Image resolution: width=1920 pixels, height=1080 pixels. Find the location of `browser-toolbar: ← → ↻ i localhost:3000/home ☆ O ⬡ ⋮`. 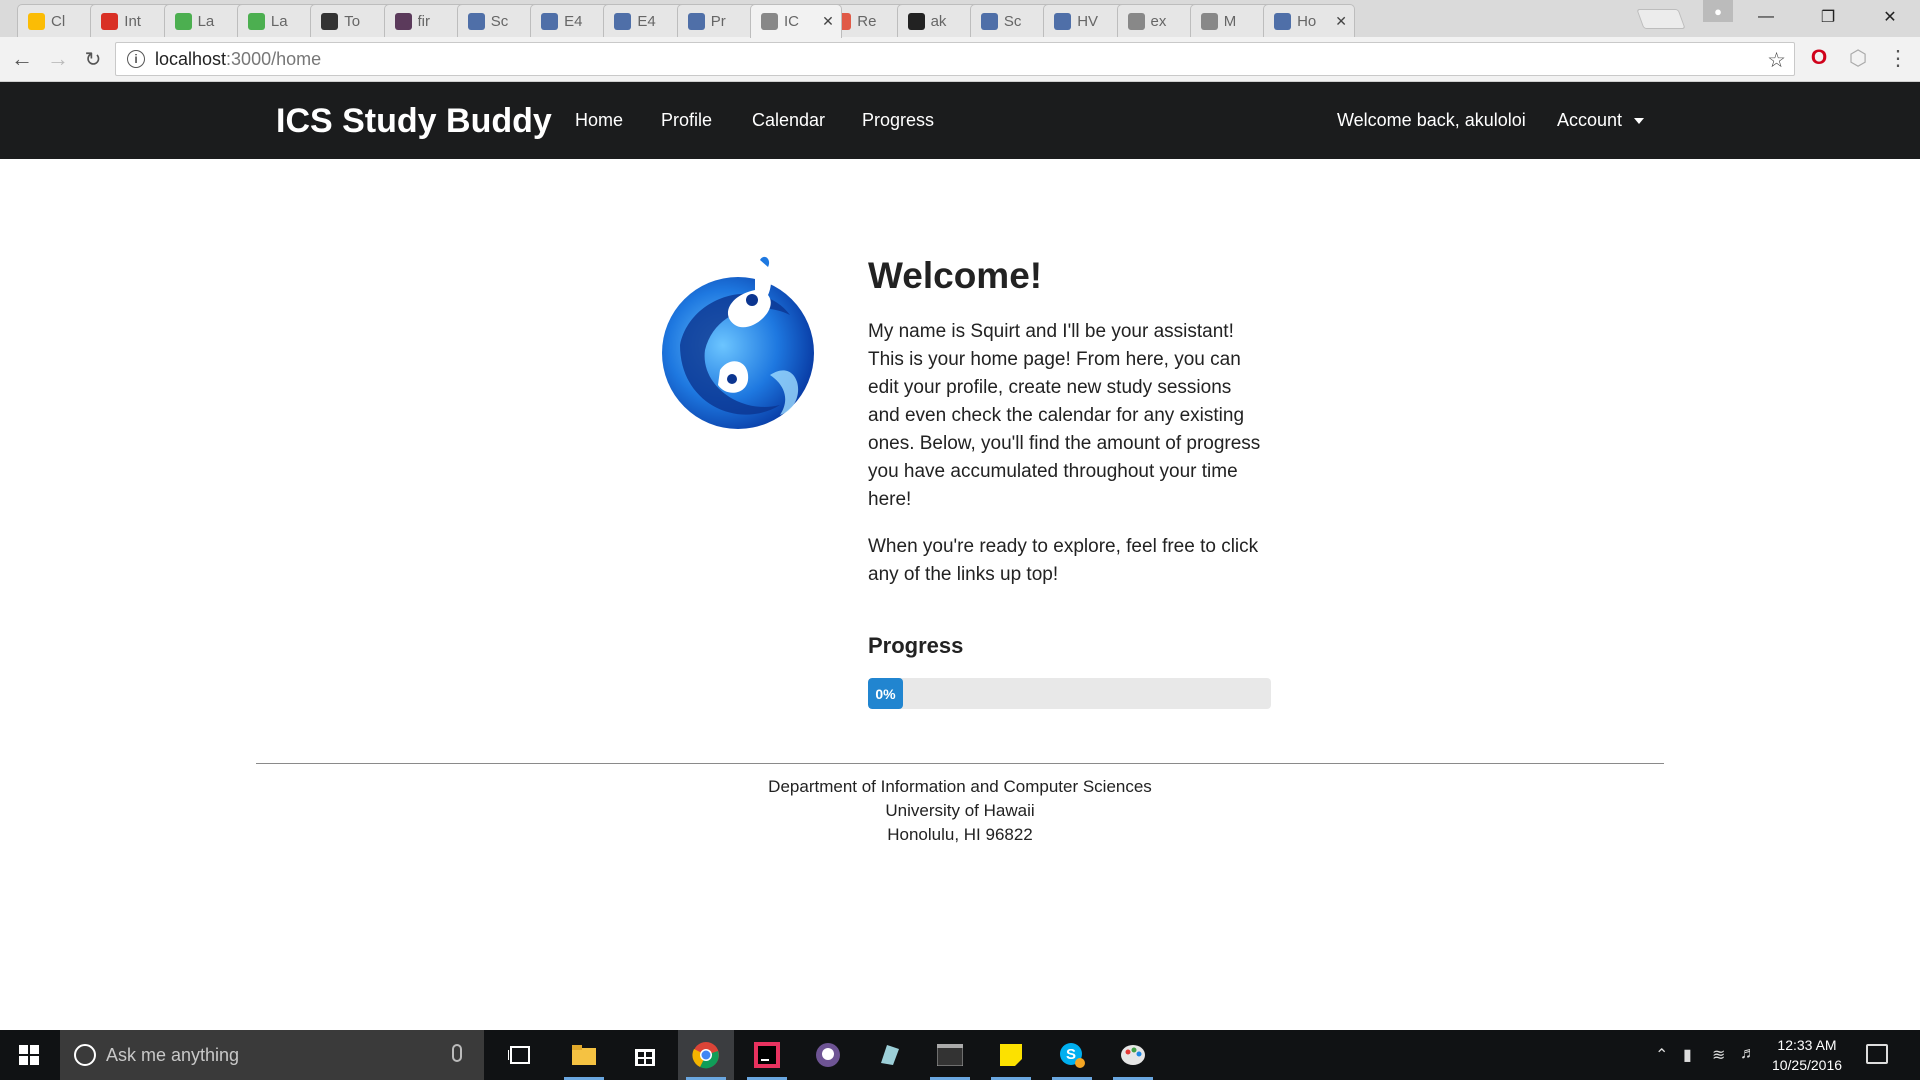

browser-toolbar: ← → ↻ i localhost:3000/home ☆ O ⬡ ⋮ is located at coordinates (960, 59).